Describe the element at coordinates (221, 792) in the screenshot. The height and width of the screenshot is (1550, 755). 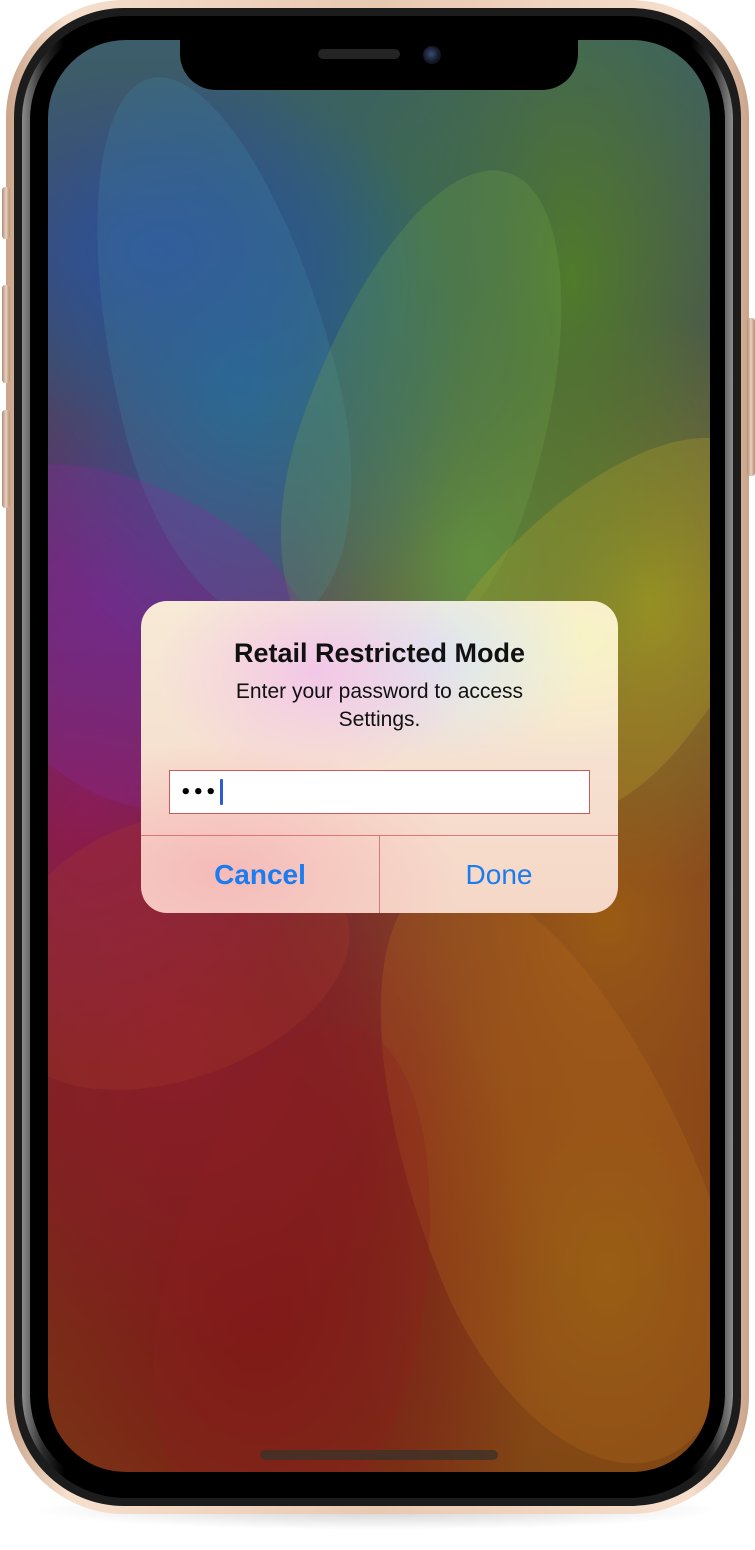
I see `text-caret` at that location.